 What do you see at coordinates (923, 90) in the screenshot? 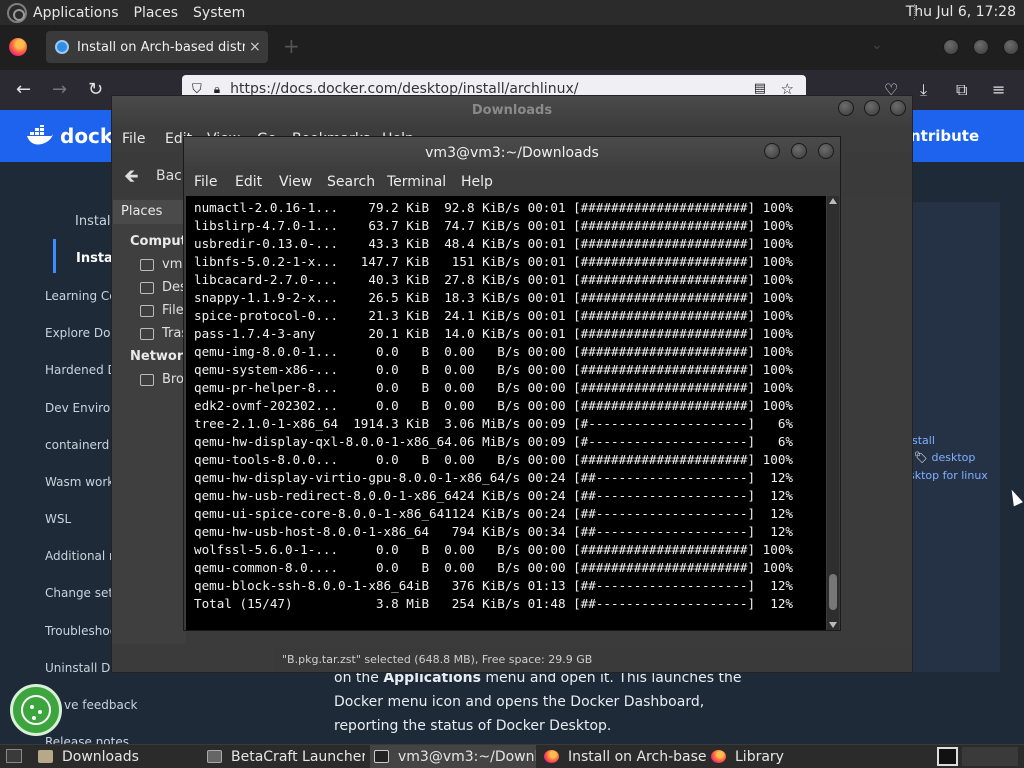
I see `downloads-icon: ⤓` at bounding box center [923, 90].